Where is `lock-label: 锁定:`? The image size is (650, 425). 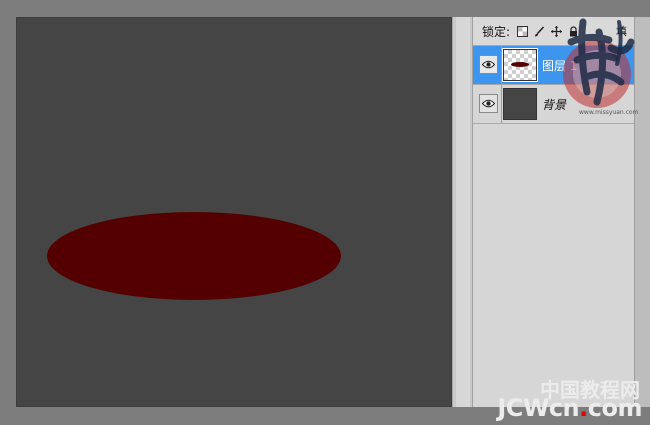
lock-label: 锁定: is located at coordinates (496, 31).